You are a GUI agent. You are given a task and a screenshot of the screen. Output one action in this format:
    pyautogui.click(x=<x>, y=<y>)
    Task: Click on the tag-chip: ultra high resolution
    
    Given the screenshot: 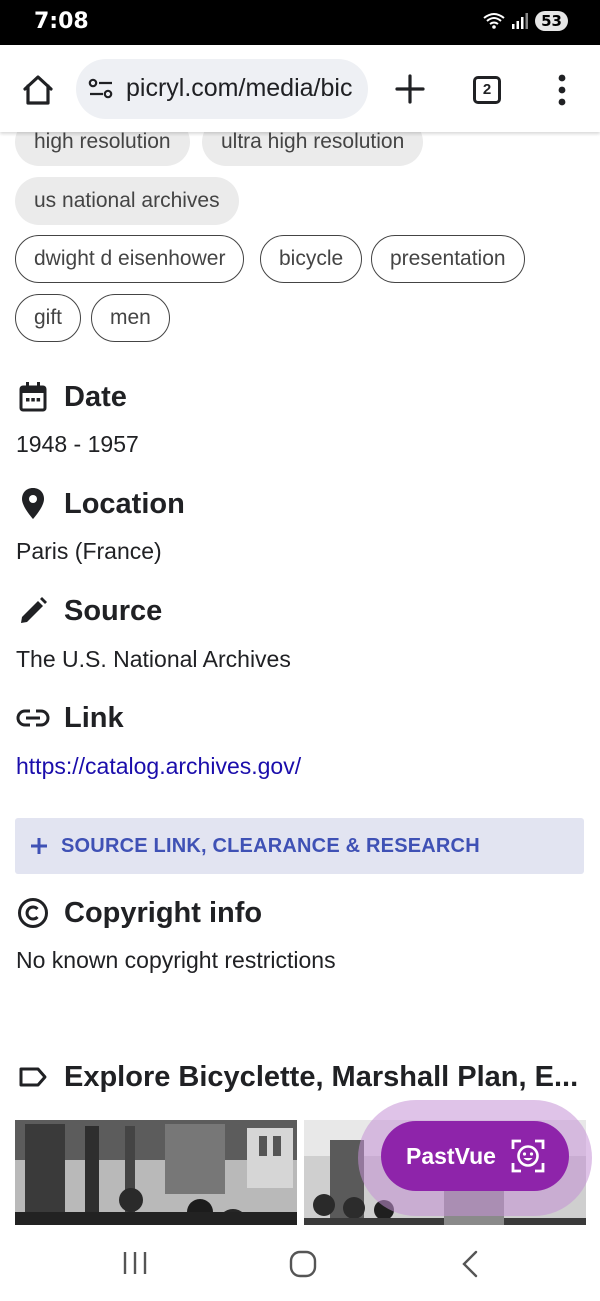 What is the action you would take?
    pyautogui.click(x=313, y=149)
    